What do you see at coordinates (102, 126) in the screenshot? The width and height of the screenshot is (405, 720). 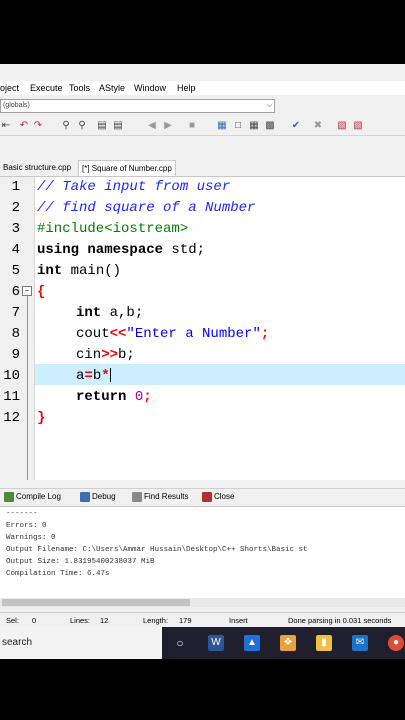 I see `goto-line-icon: ▤` at bounding box center [102, 126].